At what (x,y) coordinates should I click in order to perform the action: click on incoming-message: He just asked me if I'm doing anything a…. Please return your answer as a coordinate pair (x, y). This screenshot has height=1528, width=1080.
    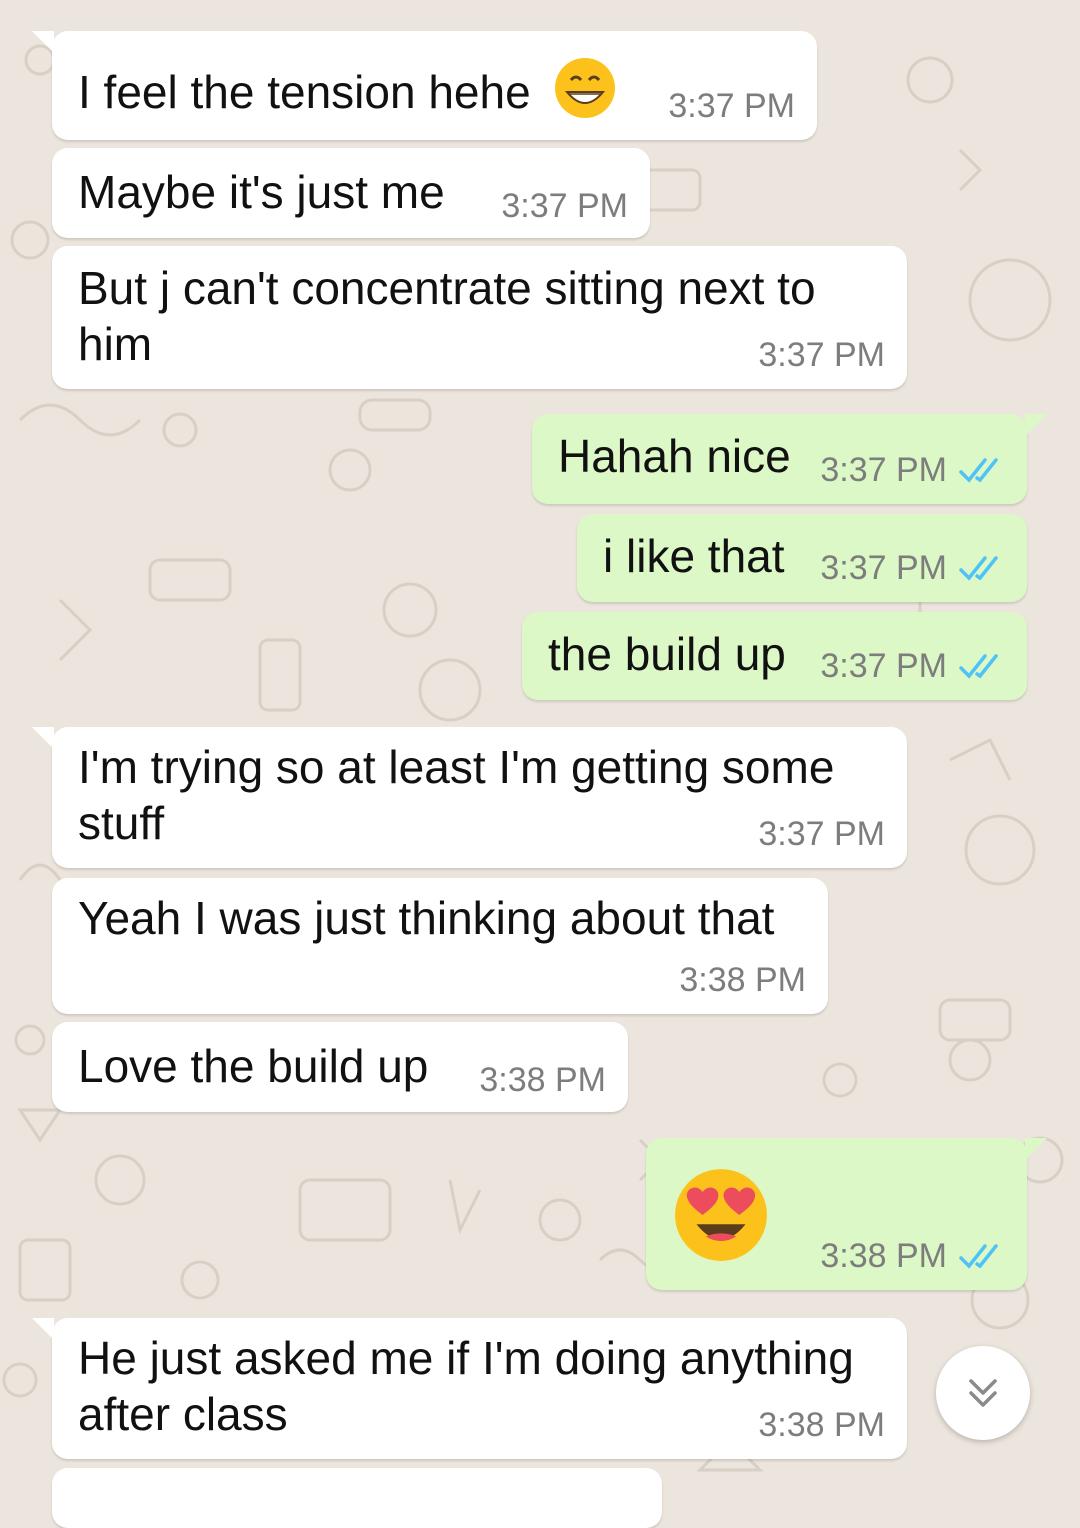
    Looking at the image, I should click on (469, 1388).